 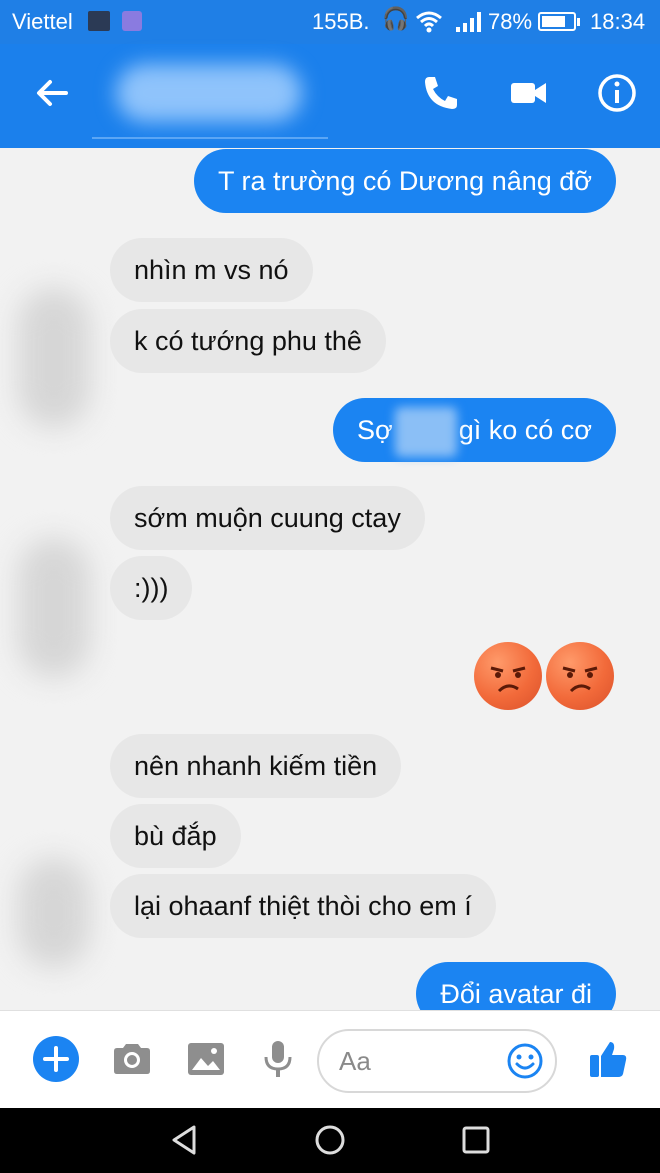 What do you see at coordinates (151, 588) in the screenshot?
I see `message-incoming: :)))` at bounding box center [151, 588].